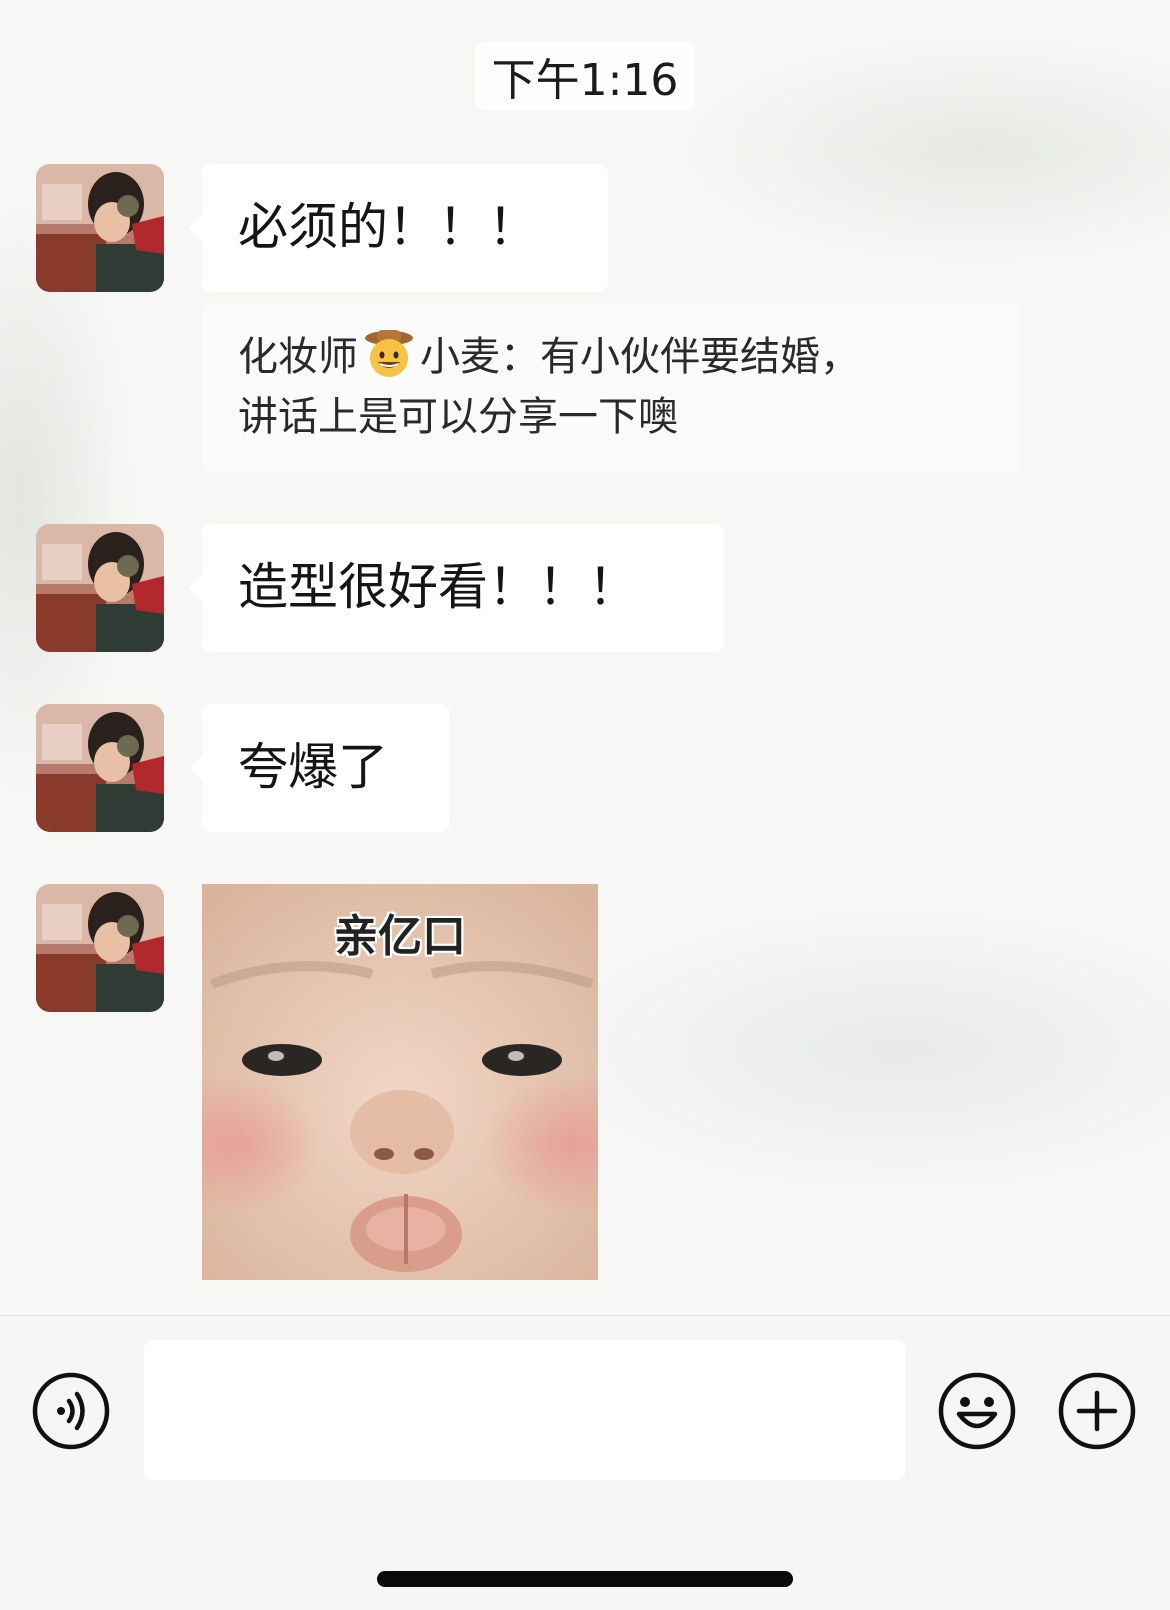  What do you see at coordinates (400, 1082) in the screenshot?
I see `sticker-image: 亲亿口` at bounding box center [400, 1082].